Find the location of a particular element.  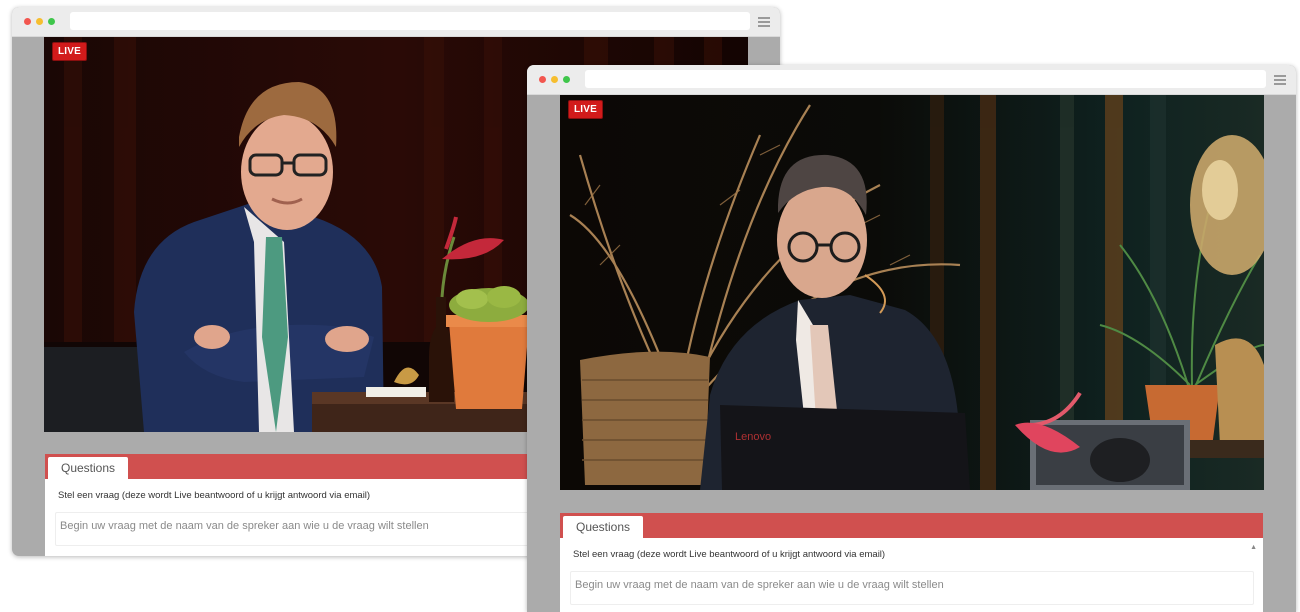

questions-header-bar: Questions is located at coordinates (911, 525).